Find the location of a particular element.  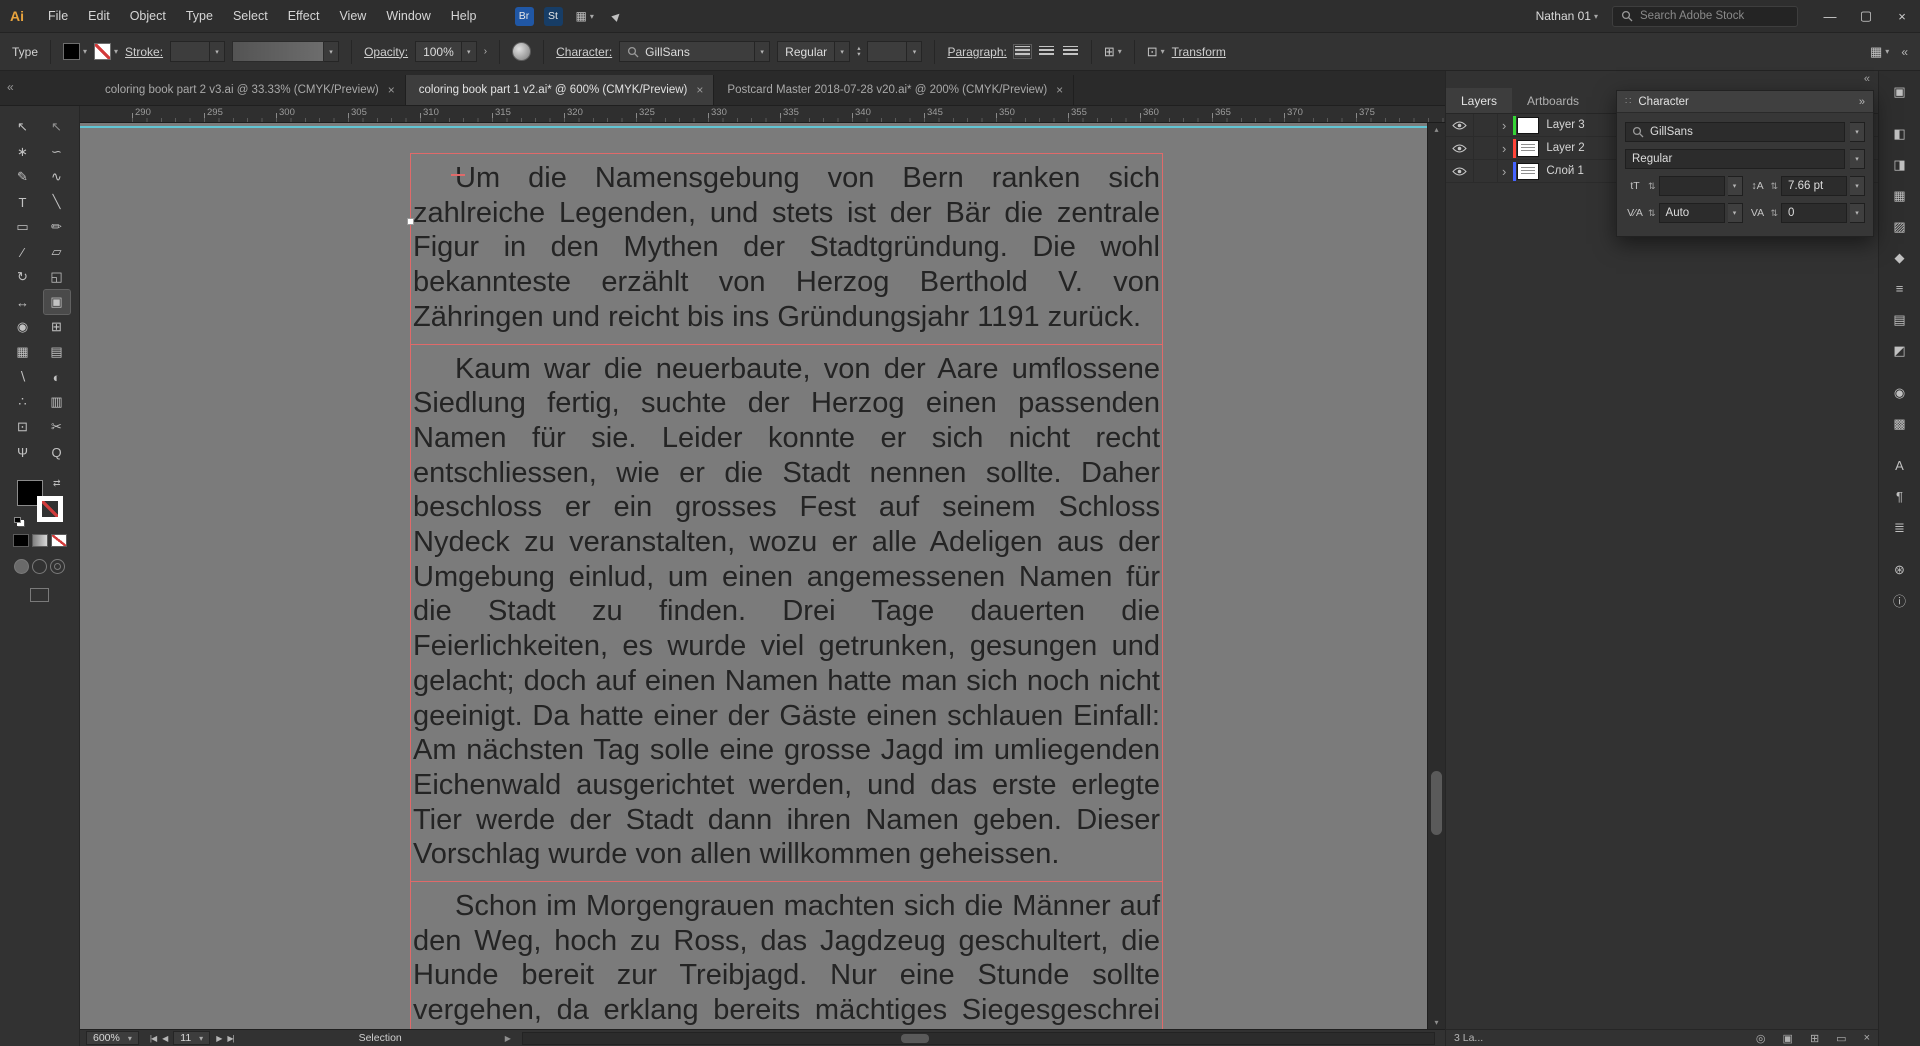

font-size-stepper: ⇅ is located at coordinates (1652, 186).